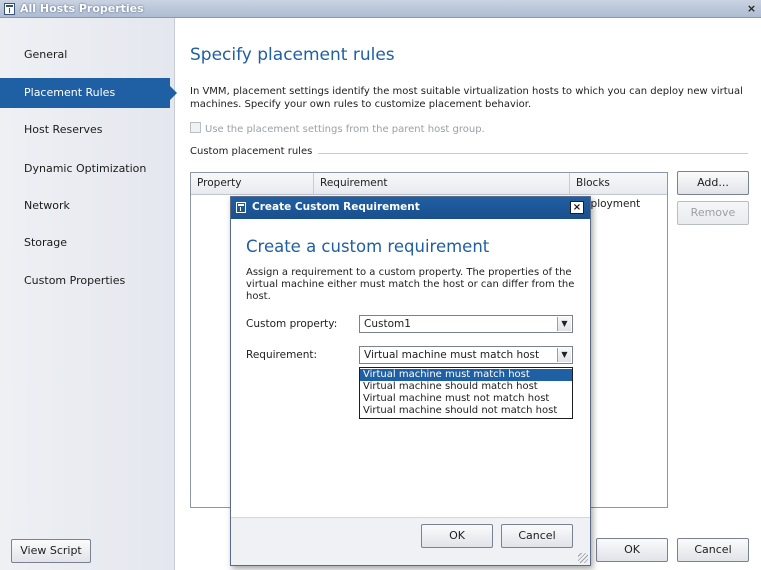 This screenshot has width=761, height=570. What do you see at coordinates (442, 183) in the screenshot?
I see `column-header-requirement: Requirement` at bounding box center [442, 183].